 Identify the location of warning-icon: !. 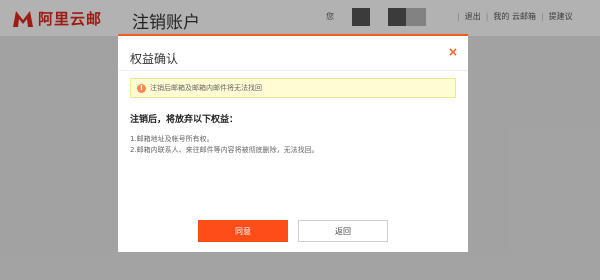
(141, 88).